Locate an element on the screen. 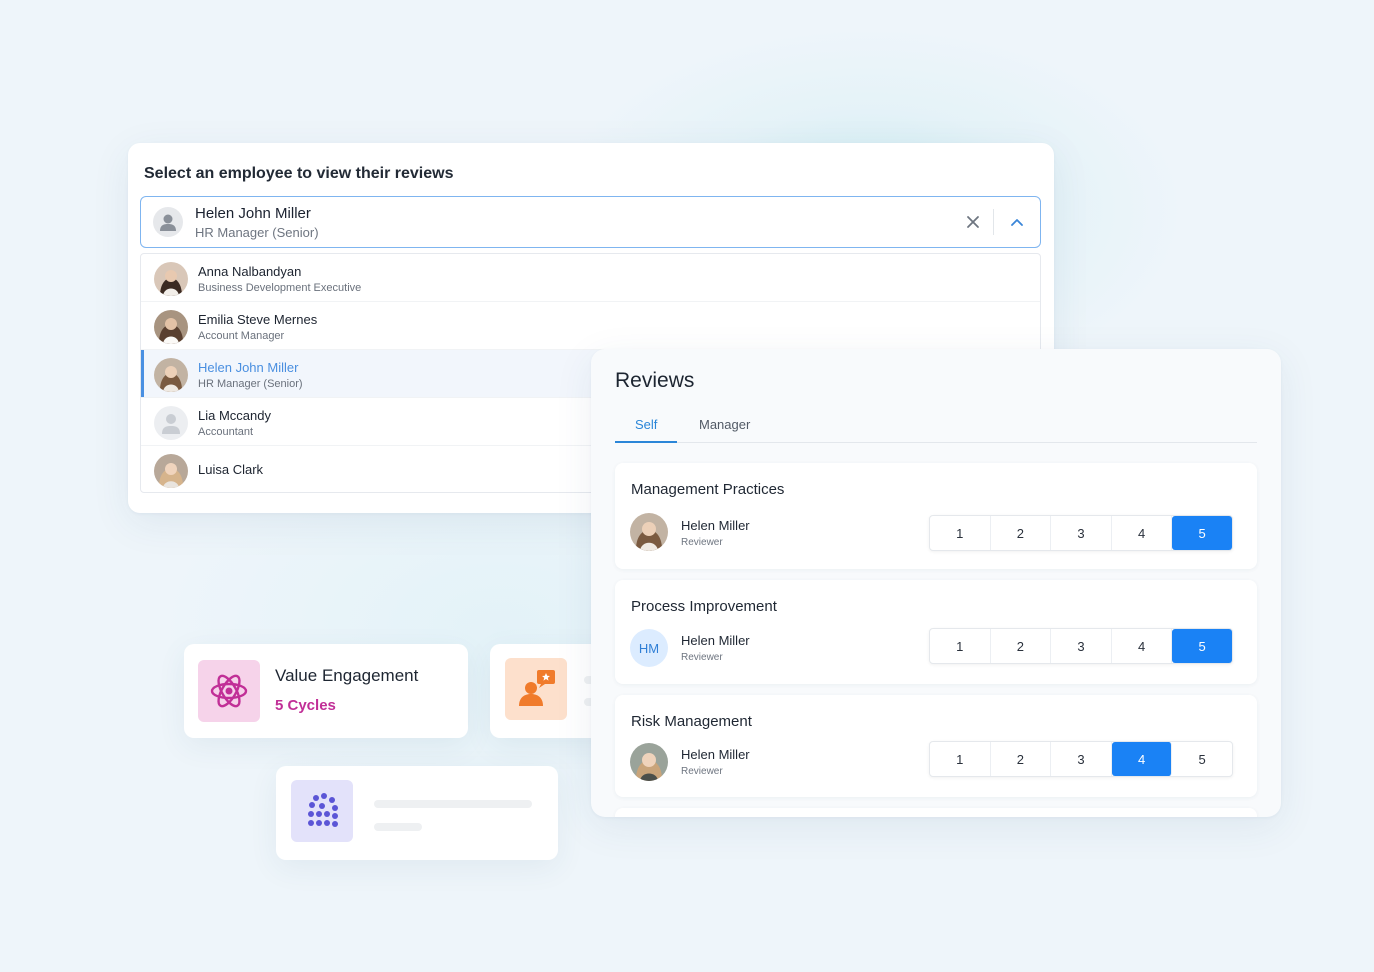  review-tabs: Self Manager is located at coordinates (936, 427).